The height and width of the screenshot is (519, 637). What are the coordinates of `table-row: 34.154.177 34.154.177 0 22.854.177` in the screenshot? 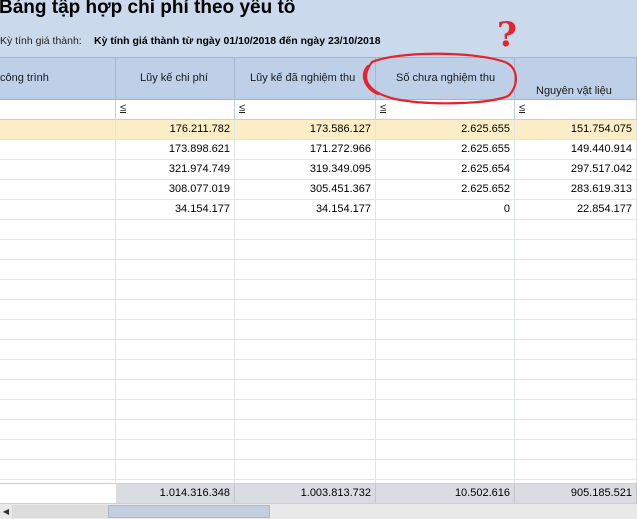 It's located at (318, 210).